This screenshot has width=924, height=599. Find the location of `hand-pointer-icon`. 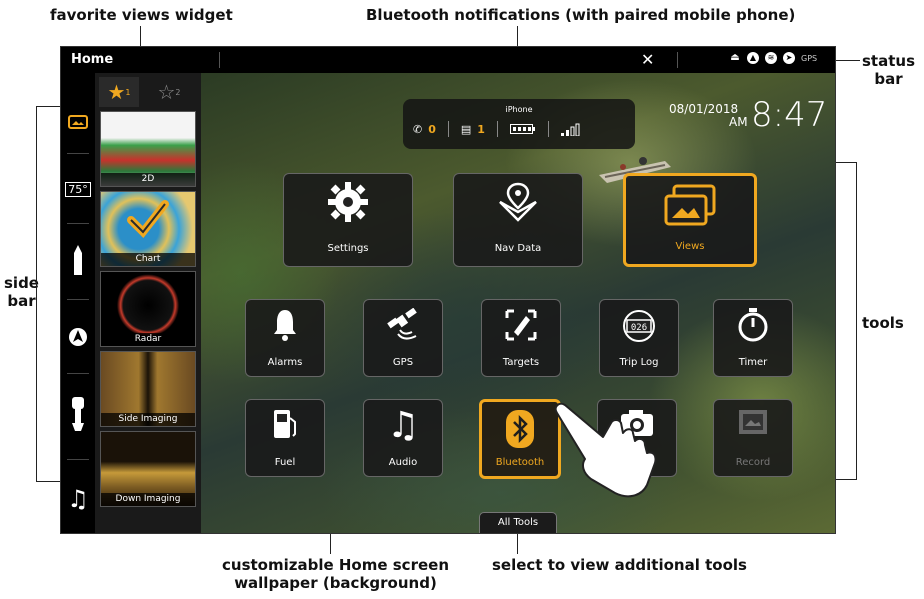

hand-pointer-icon is located at coordinates (605, 450).